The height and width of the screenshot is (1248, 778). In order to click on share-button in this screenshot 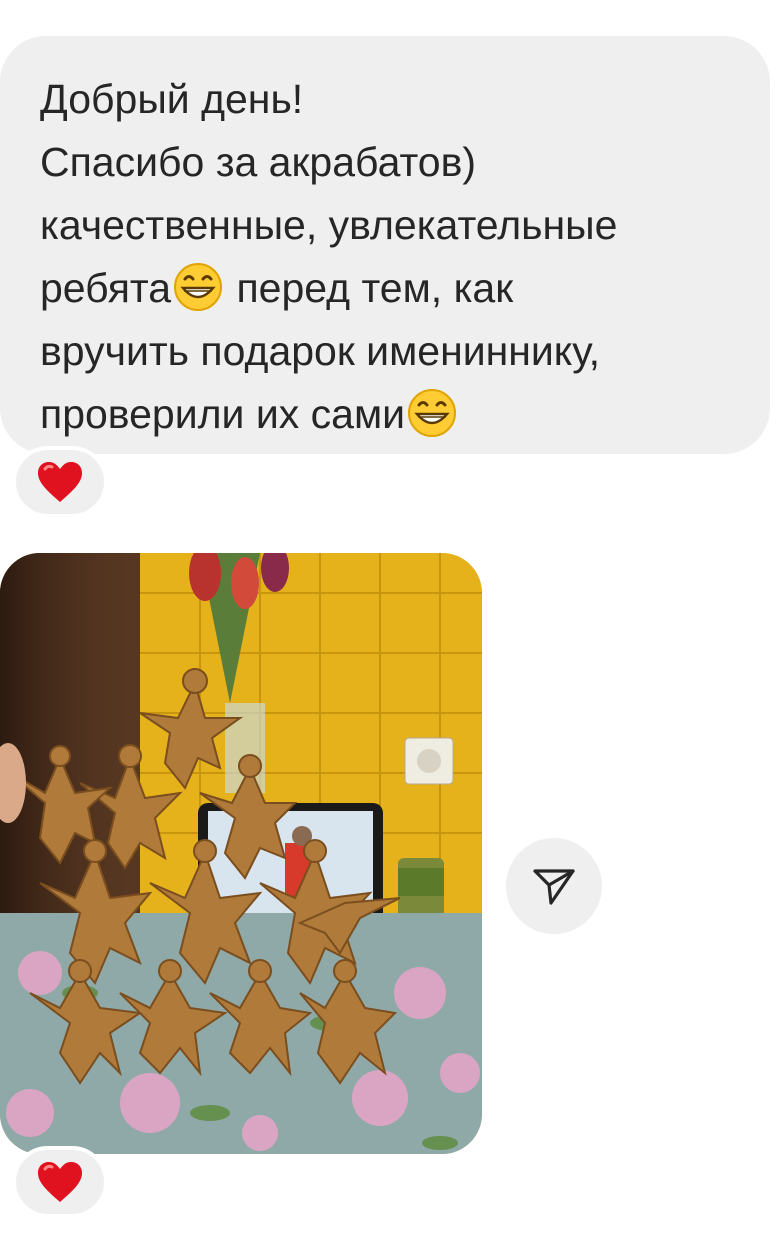, I will do `click(554, 886)`.